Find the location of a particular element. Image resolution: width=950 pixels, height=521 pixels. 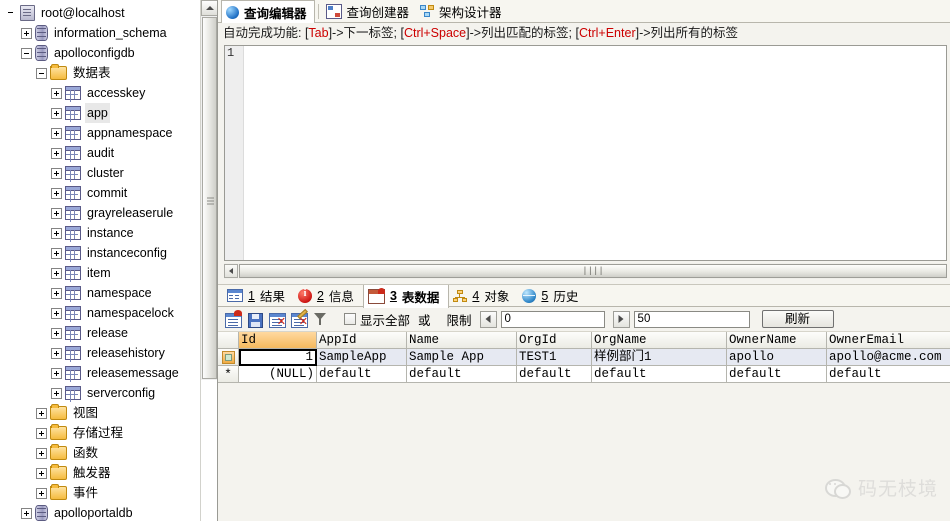

grid-cell: apollo is located at coordinates (777, 357).